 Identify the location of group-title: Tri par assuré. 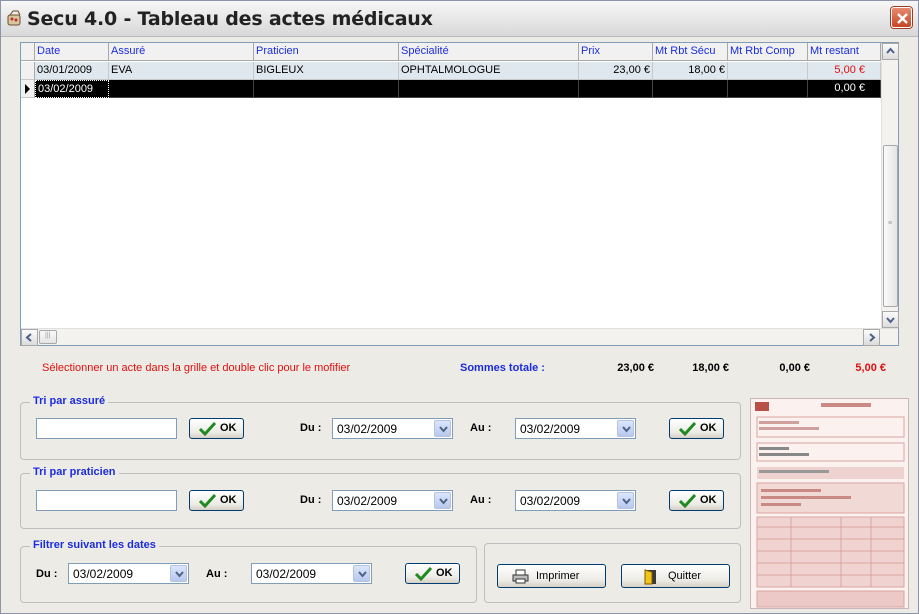
(69, 401).